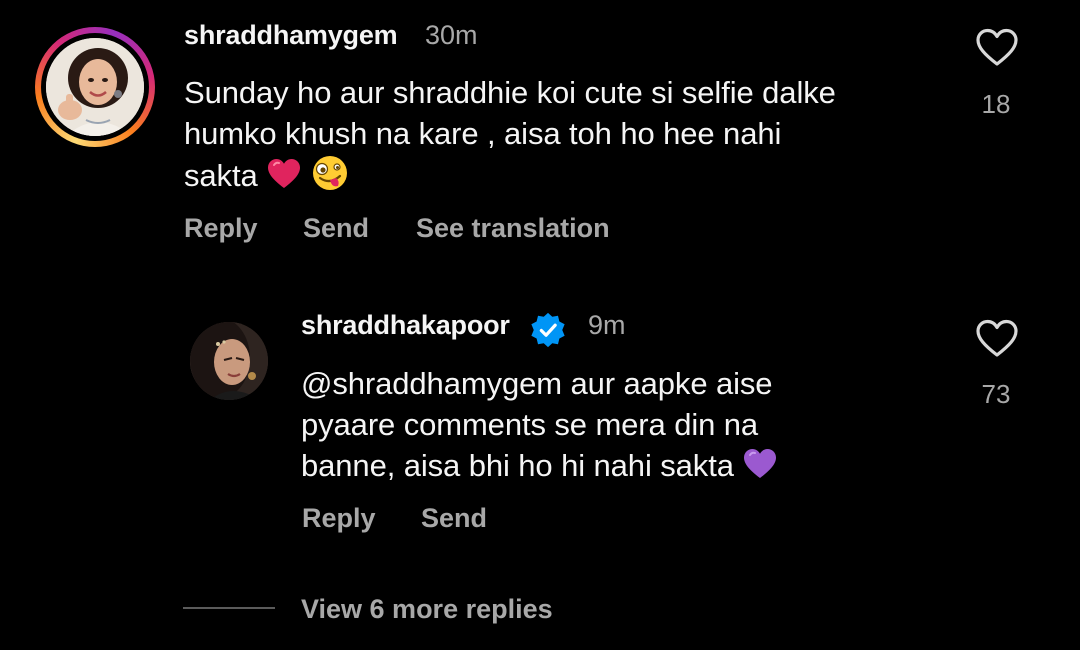 The height and width of the screenshot is (650, 1080). Describe the element at coordinates (229, 608) in the screenshot. I see `replies-divider` at that location.